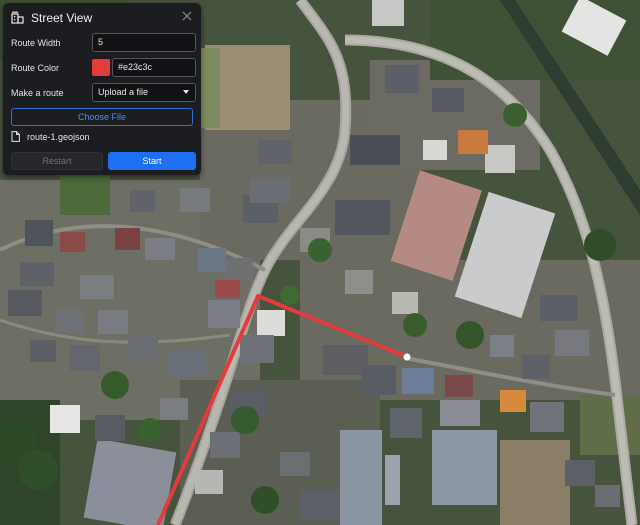 This screenshot has height=525, width=640. Describe the element at coordinates (123, 92) in the screenshot. I see `make-route-selected: Upload a file` at that location.